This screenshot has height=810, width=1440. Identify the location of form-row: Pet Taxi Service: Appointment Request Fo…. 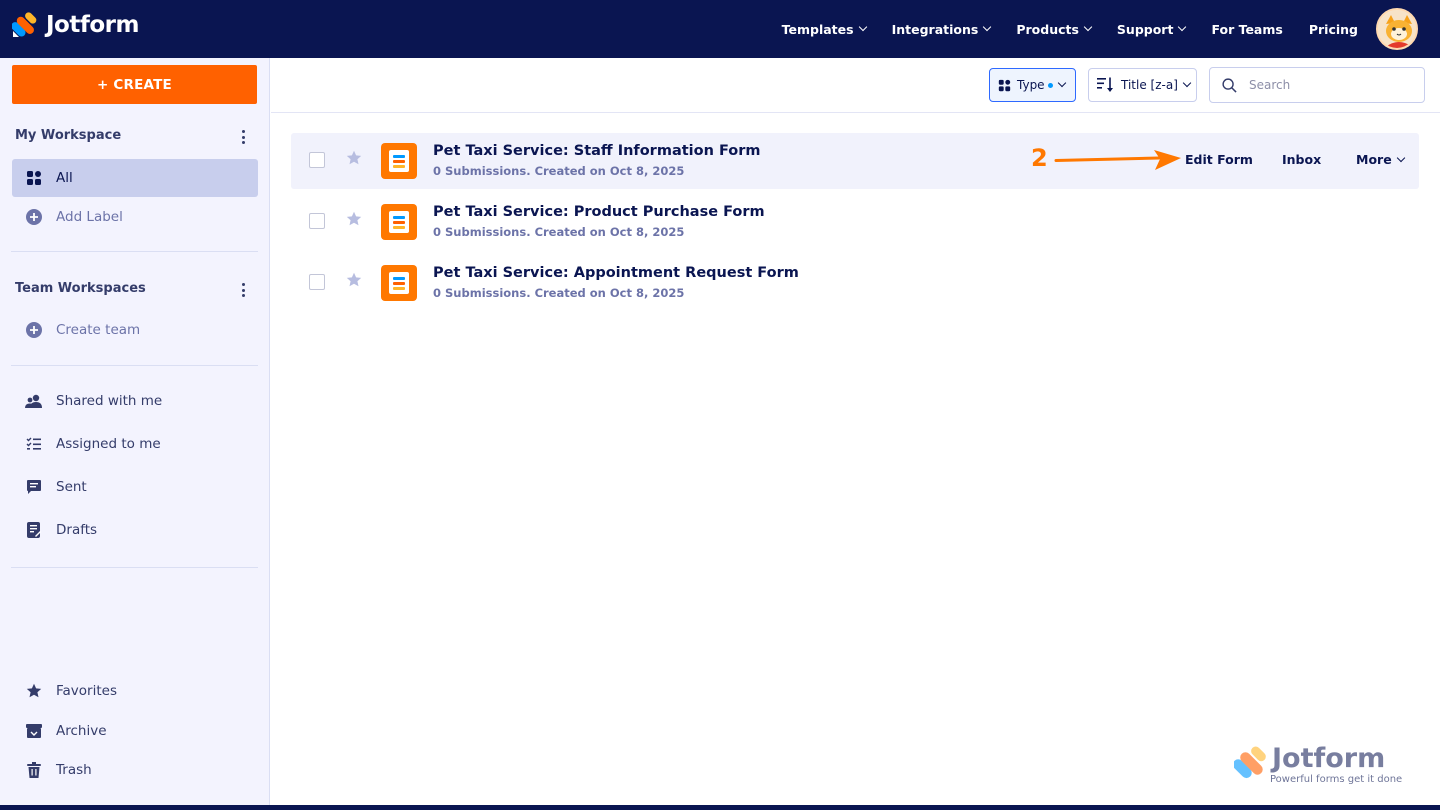
(855, 283).